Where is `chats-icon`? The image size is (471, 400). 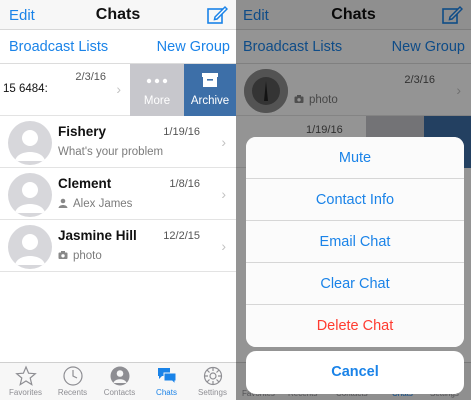
chats-icon is located at coordinates (166, 377).